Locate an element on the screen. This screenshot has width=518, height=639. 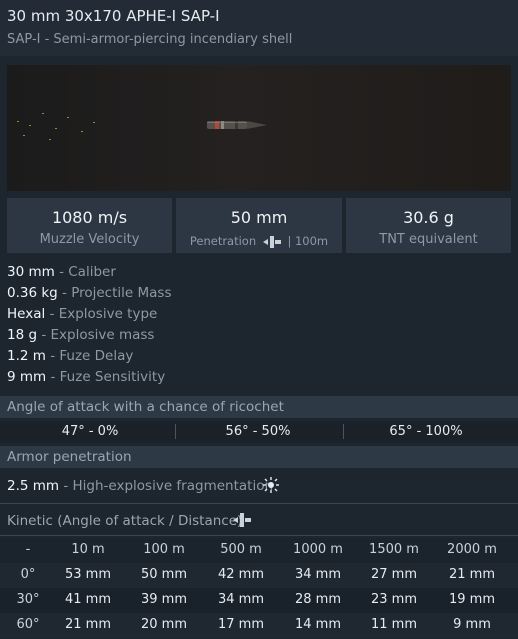
he-fragmentation-line: 2.5 mm - High-explosive fragmentation is located at coordinates (140, 486).